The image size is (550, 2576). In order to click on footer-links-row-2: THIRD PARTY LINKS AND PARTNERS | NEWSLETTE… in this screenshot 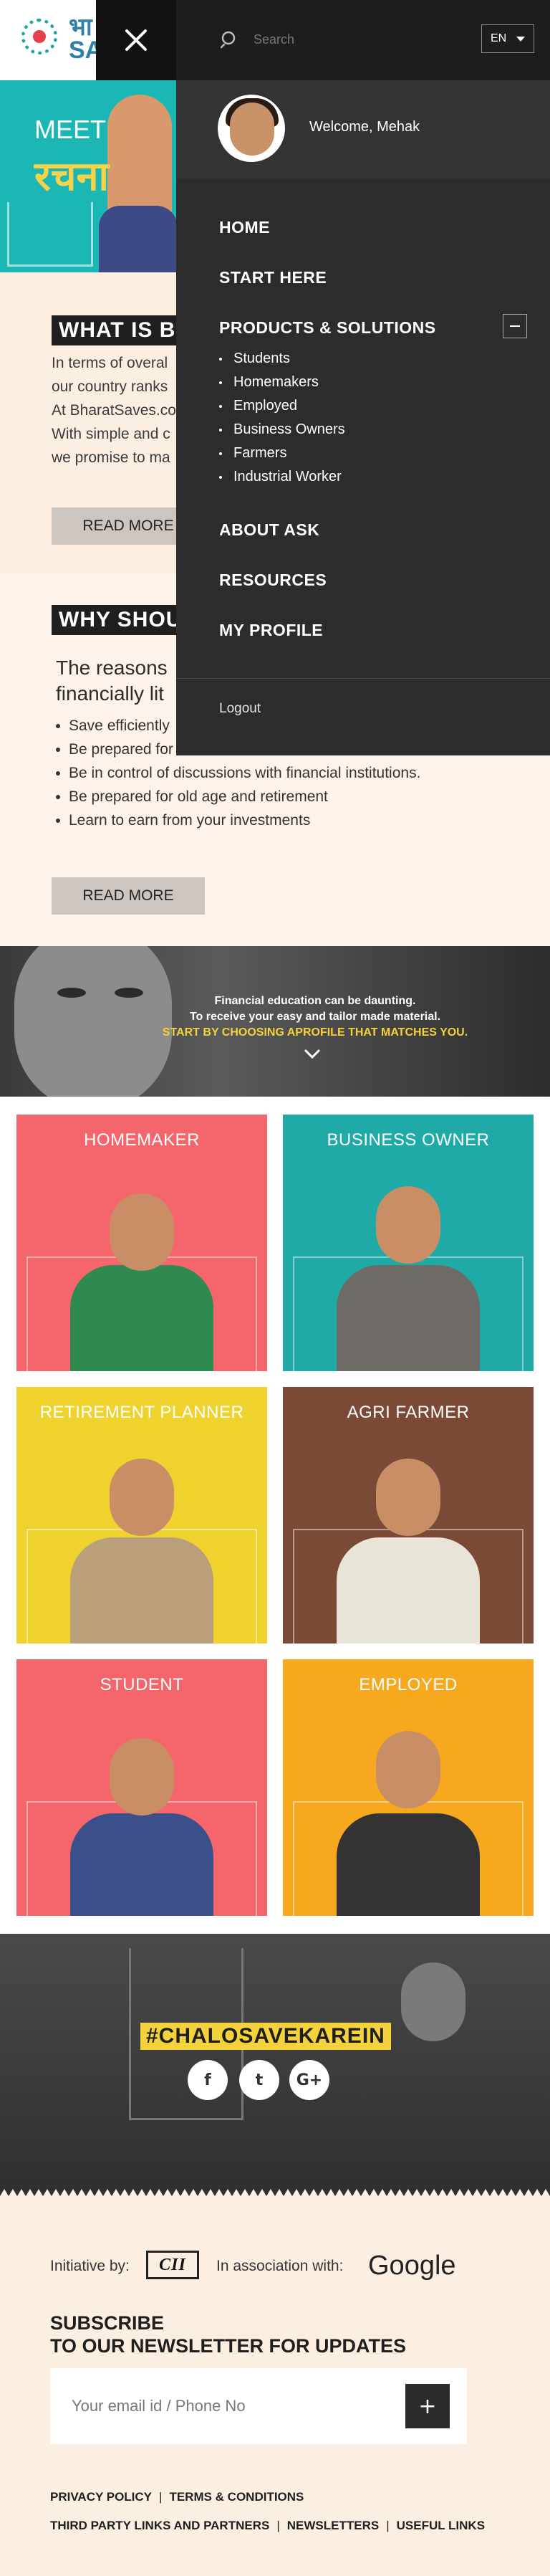, I will do `click(268, 2526)`.